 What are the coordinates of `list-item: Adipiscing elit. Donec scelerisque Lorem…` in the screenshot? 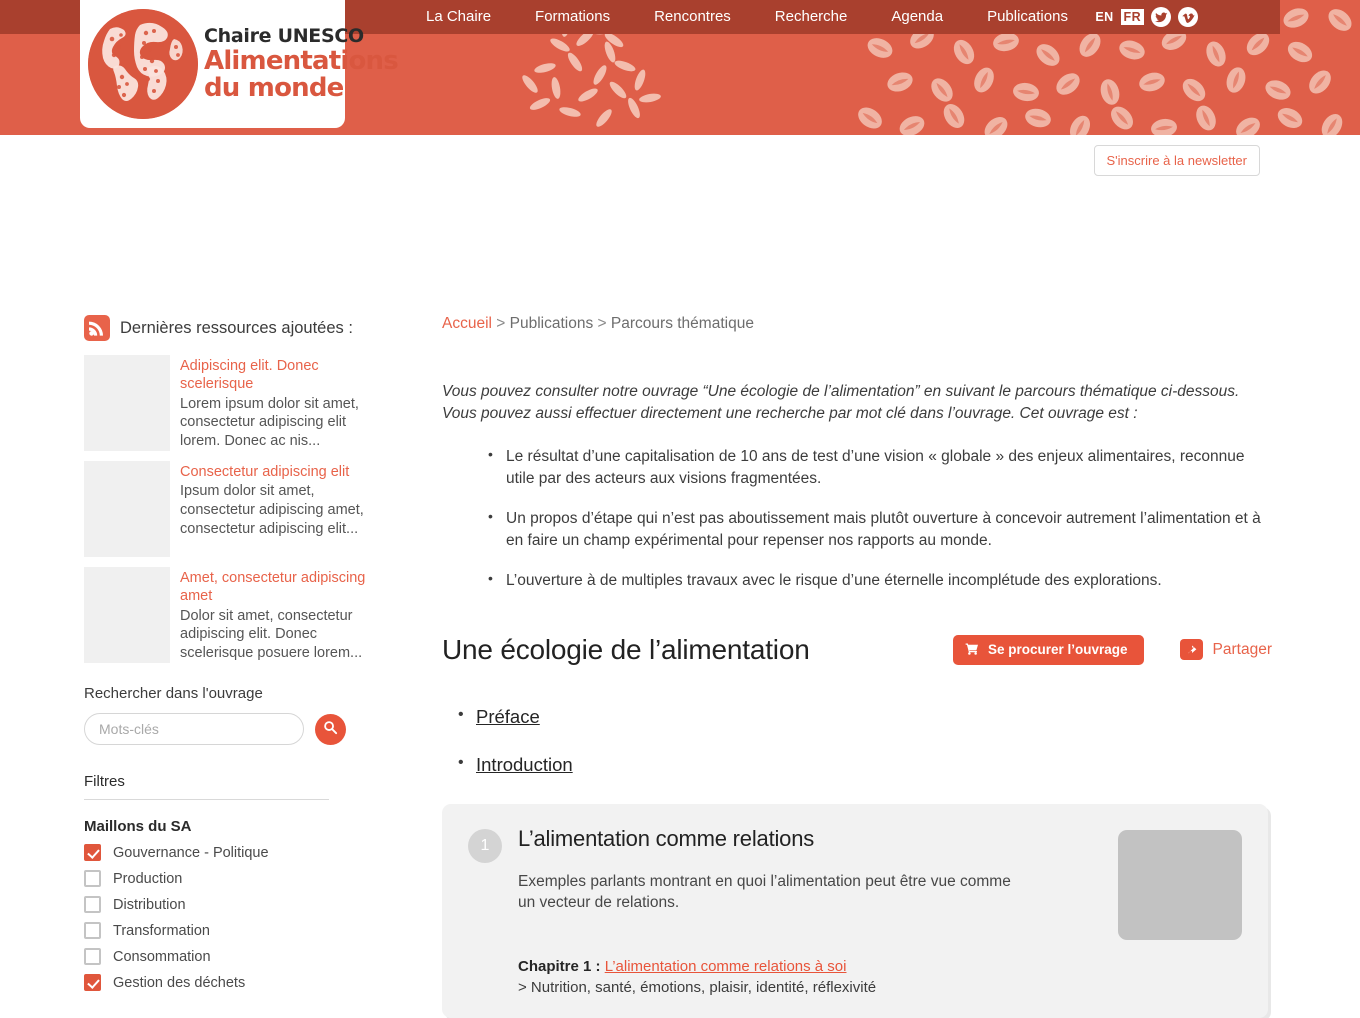 It's located at (232, 403).